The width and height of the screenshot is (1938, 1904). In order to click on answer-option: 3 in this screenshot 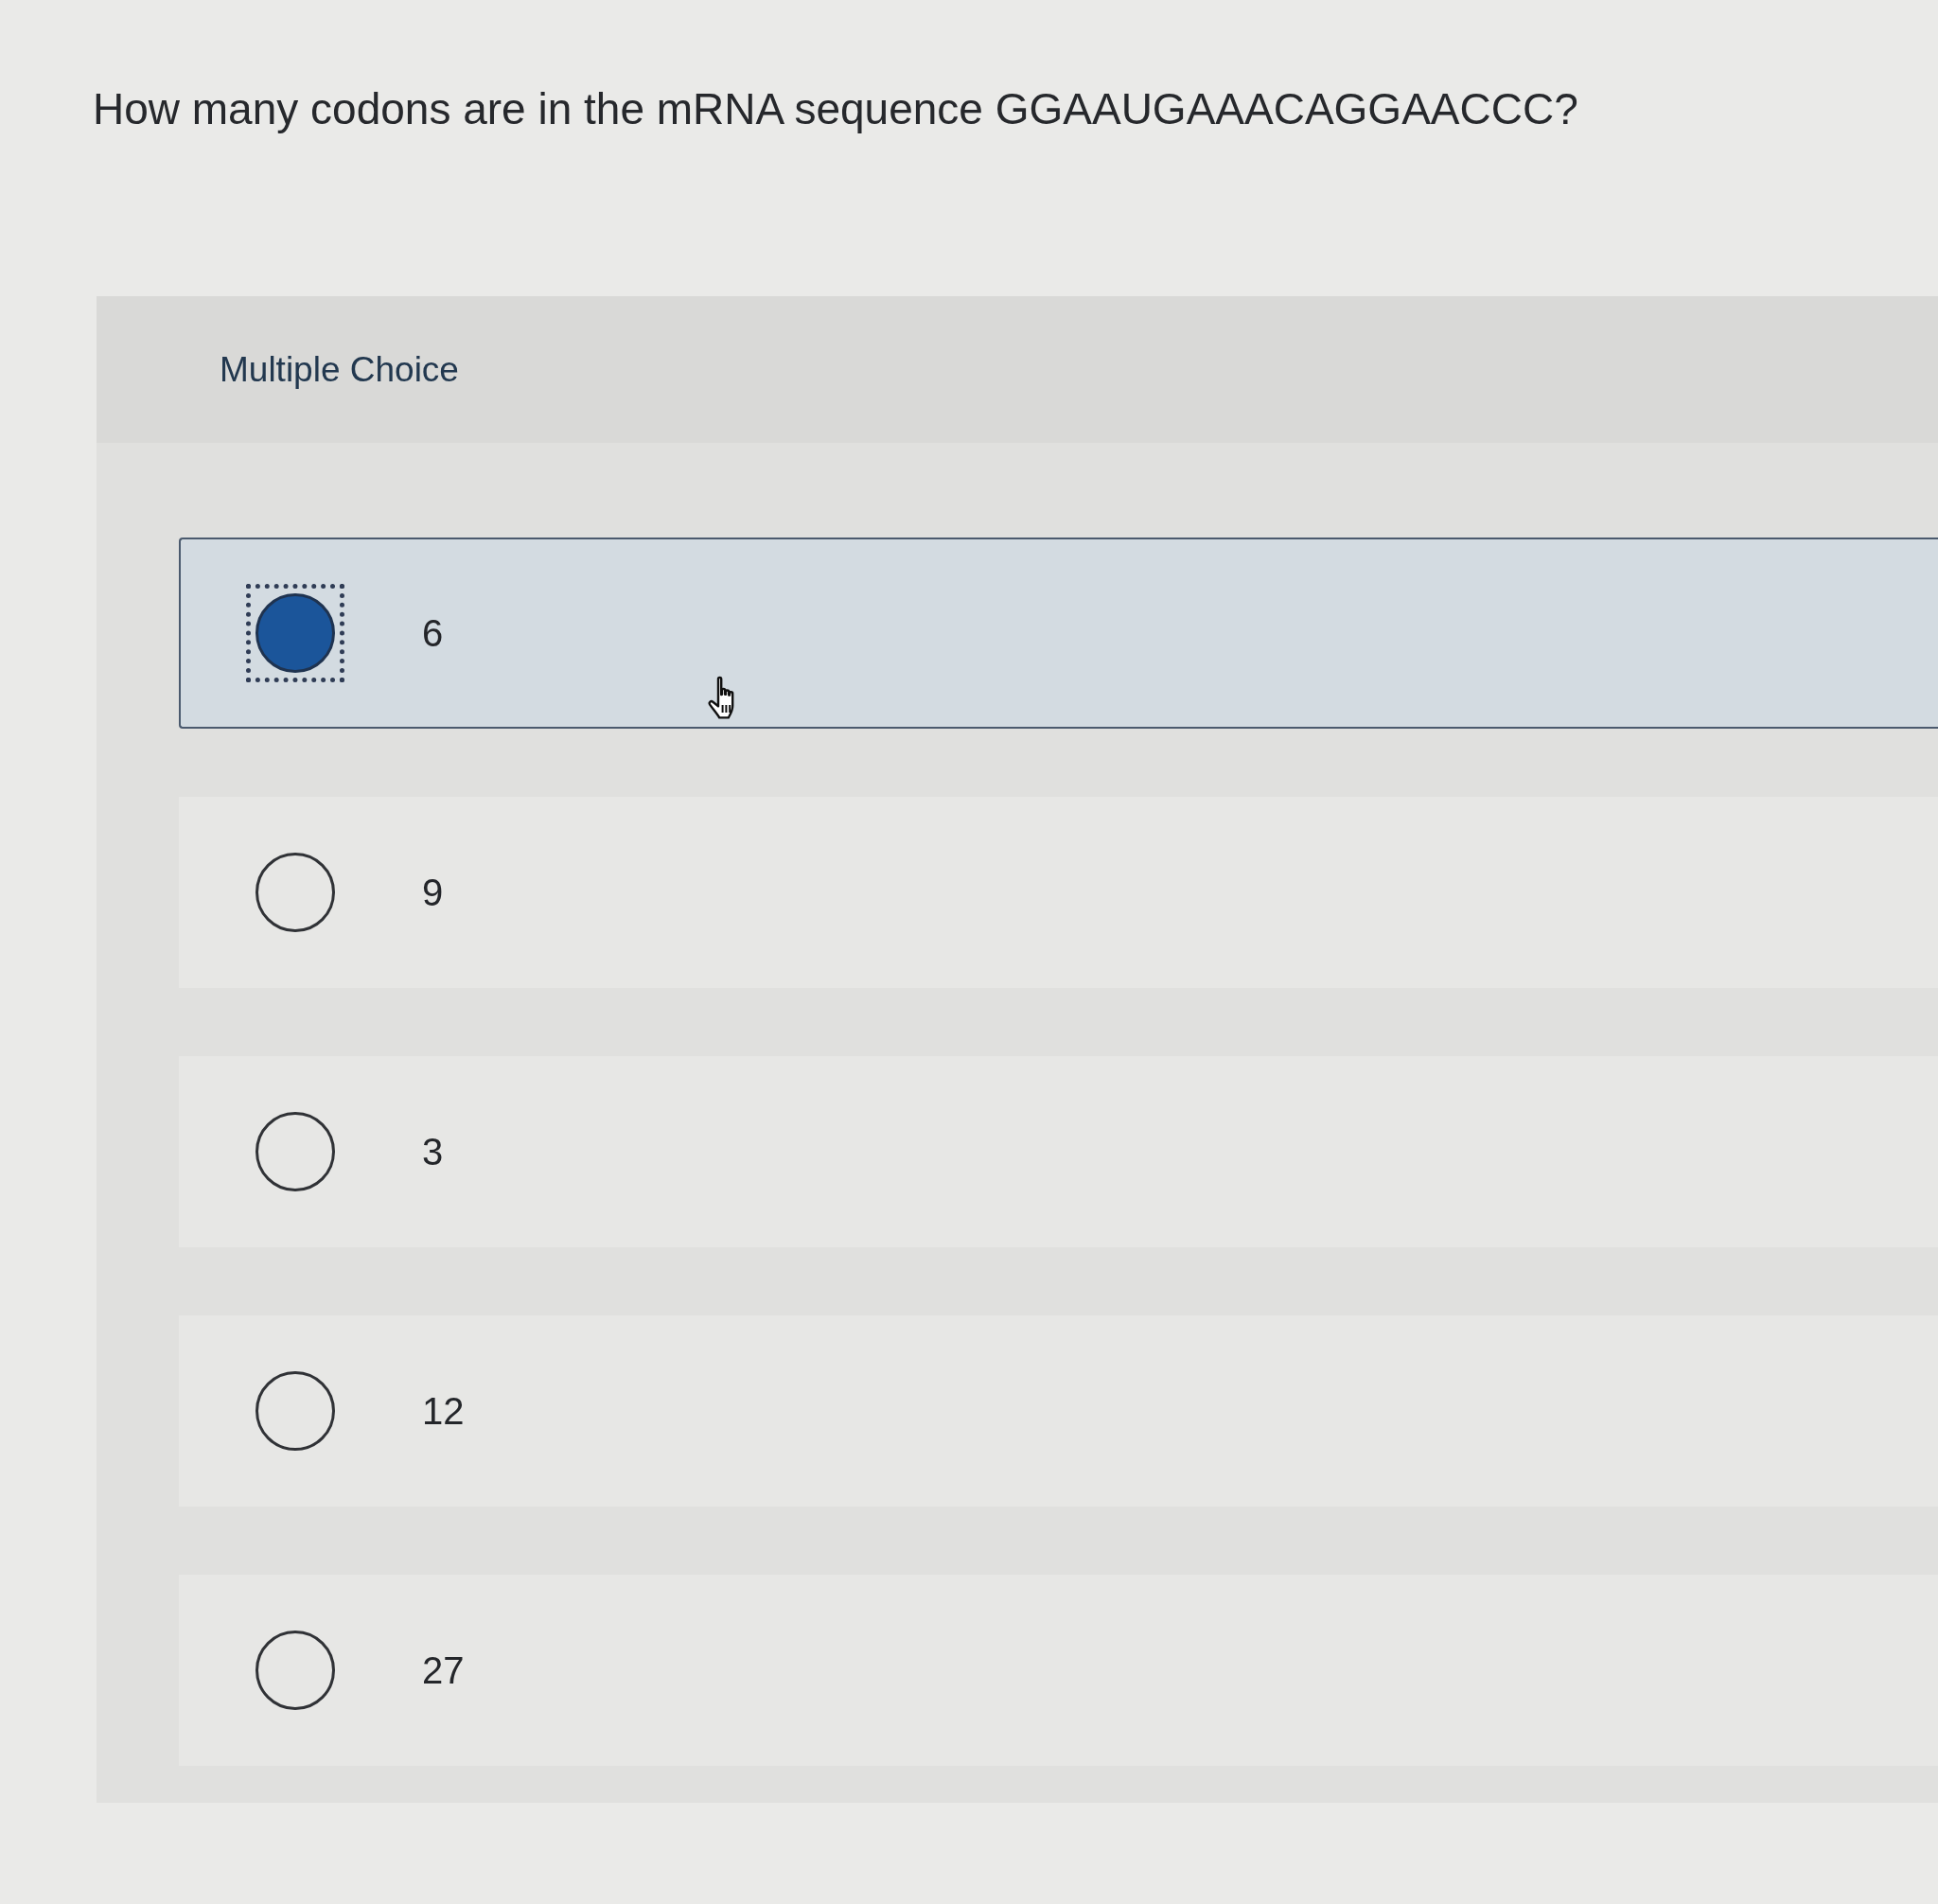, I will do `click(1058, 1151)`.